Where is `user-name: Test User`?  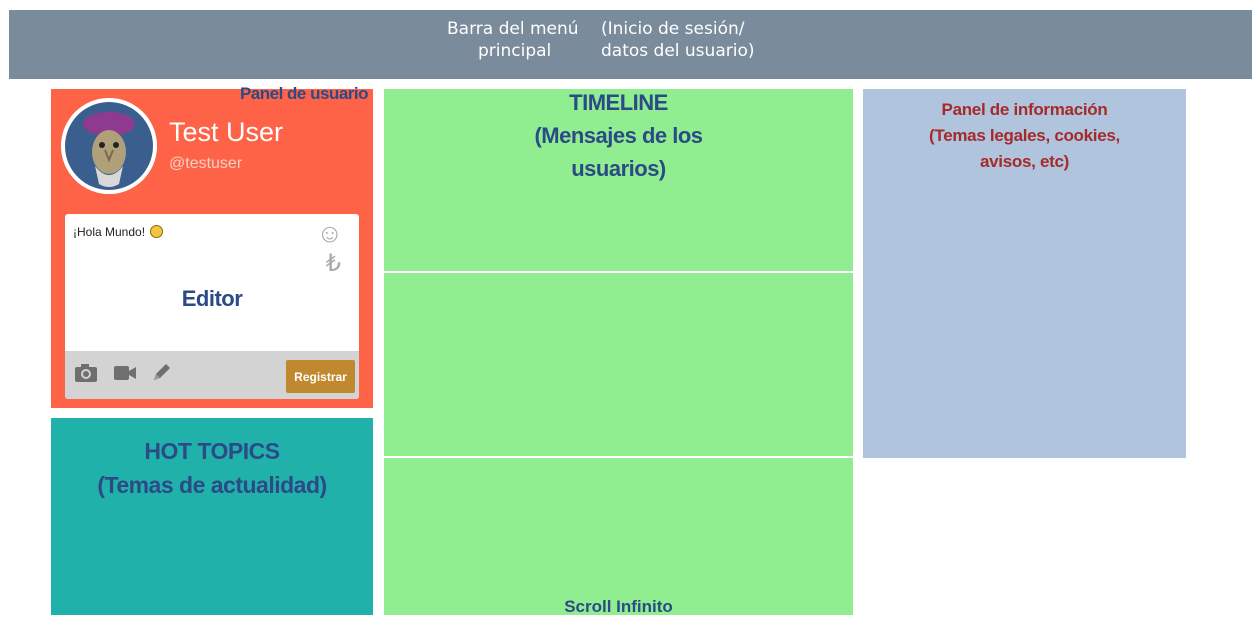
user-name: Test User is located at coordinates (226, 132).